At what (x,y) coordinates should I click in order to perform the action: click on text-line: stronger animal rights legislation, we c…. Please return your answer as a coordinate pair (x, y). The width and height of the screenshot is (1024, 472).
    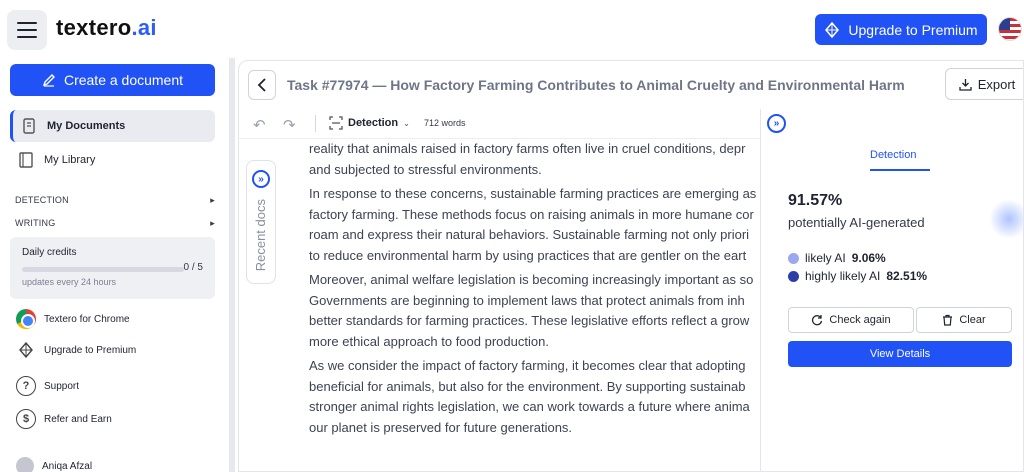
    Looking at the image, I should click on (529, 406).